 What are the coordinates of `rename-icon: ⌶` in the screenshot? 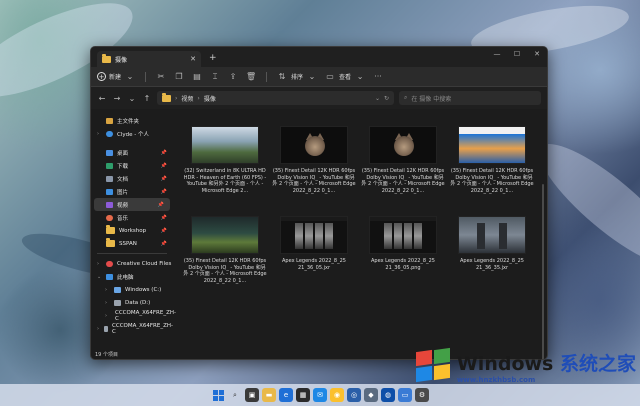 It's located at (215, 77).